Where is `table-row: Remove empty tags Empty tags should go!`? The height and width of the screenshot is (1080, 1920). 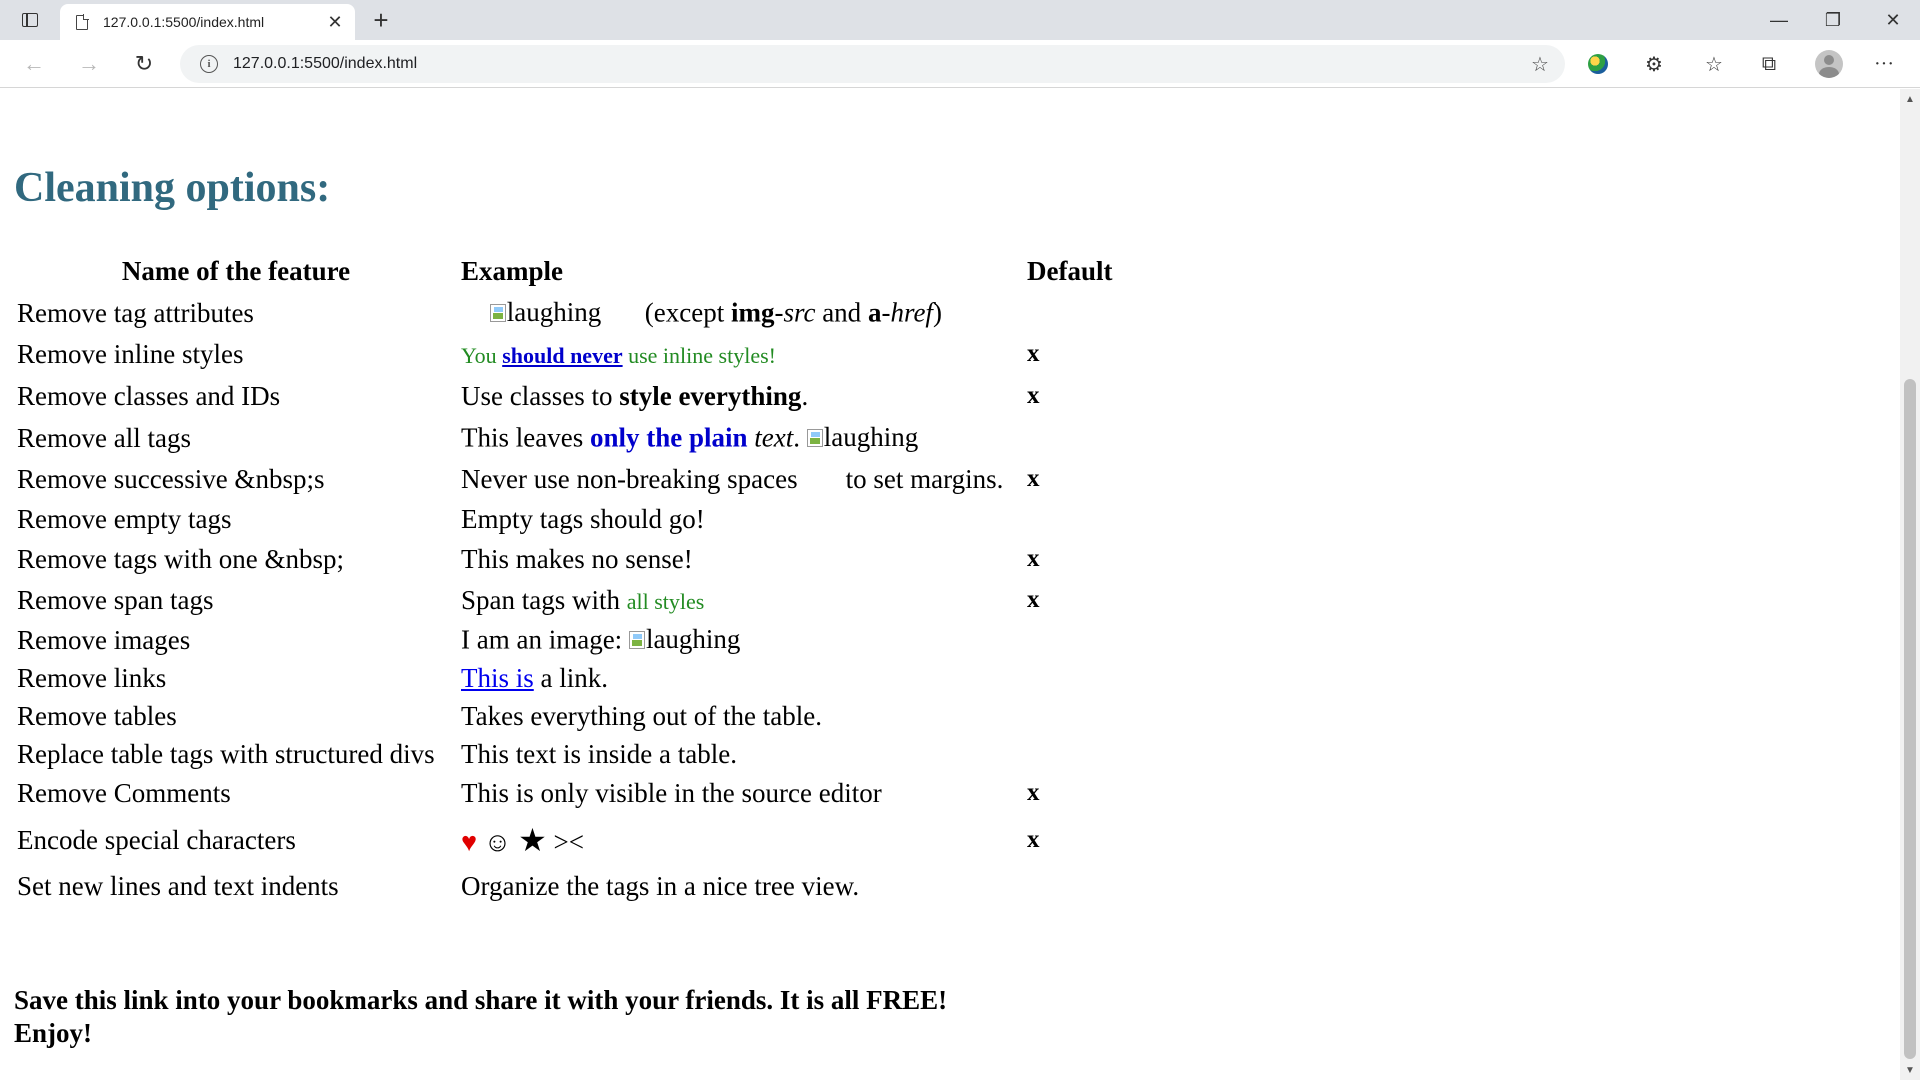
table-row: Remove empty tags Empty tags should go! is located at coordinates (564, 519).